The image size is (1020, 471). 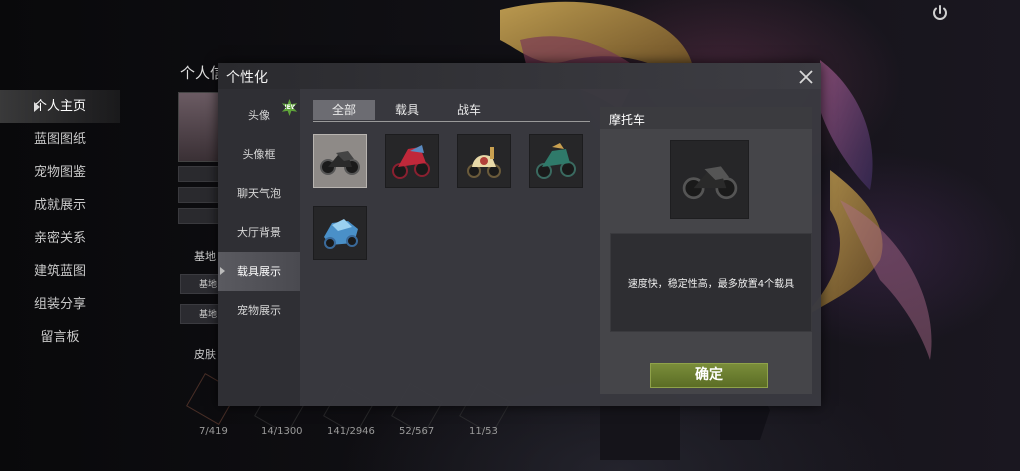 I want to click on menu-item-relationships: 亲密关系, so click(x=60, y=238).